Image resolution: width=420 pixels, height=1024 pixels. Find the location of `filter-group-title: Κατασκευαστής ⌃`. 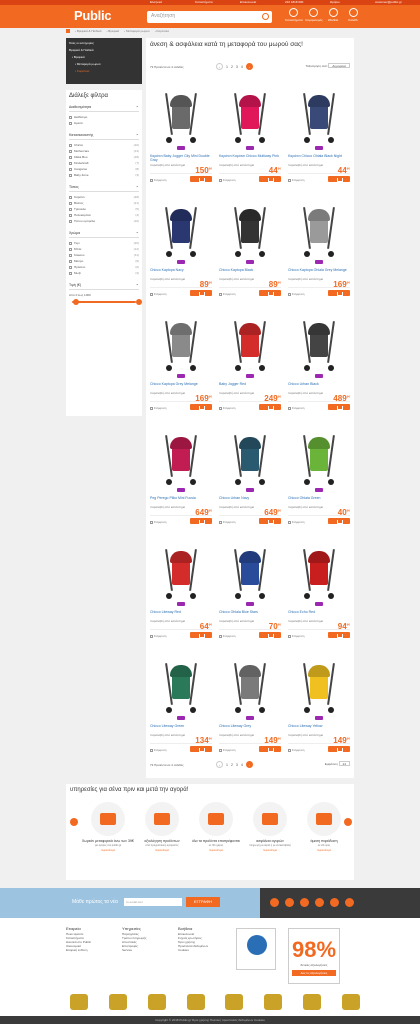

filter-group-title: Κατασκευαστής ⌃ is located at coordinates (104, 136).